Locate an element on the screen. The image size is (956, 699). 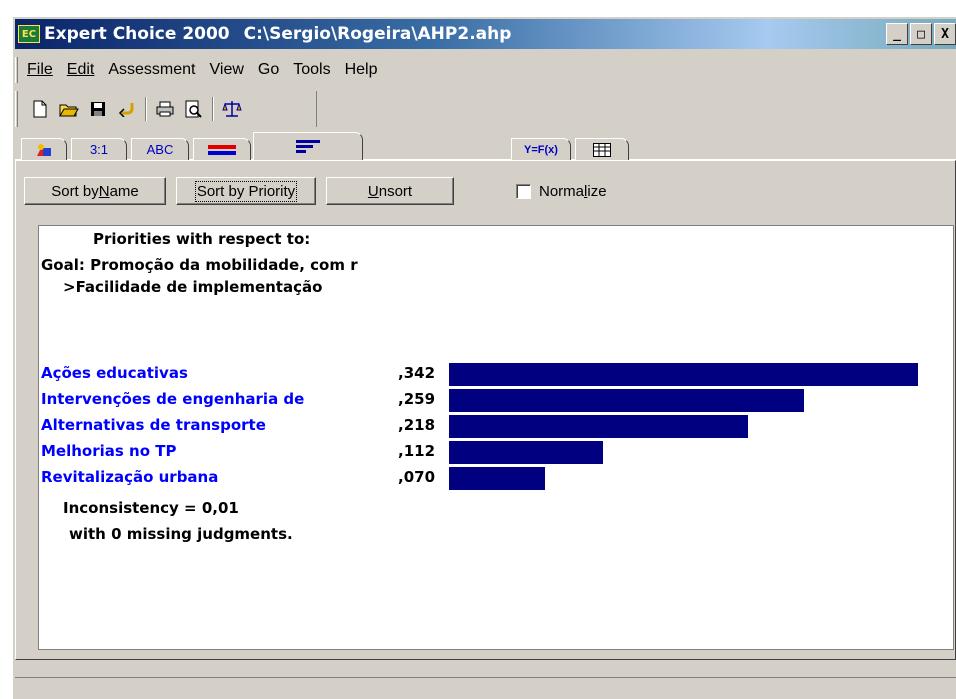
menu-tools: Tools is located at coordinates (311, 70).